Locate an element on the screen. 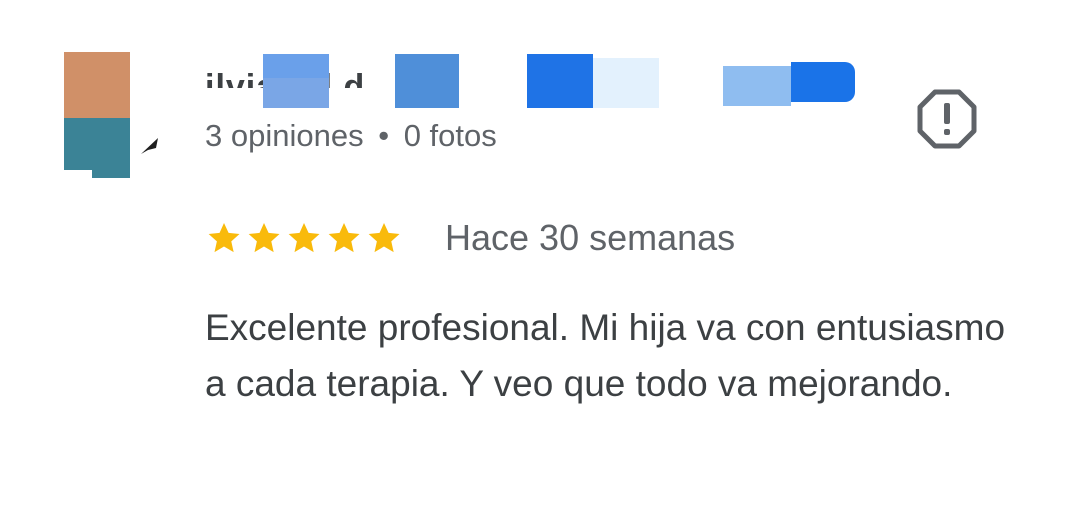  rating-row: Hace 30 semanas is located at coordinates (470, 238).